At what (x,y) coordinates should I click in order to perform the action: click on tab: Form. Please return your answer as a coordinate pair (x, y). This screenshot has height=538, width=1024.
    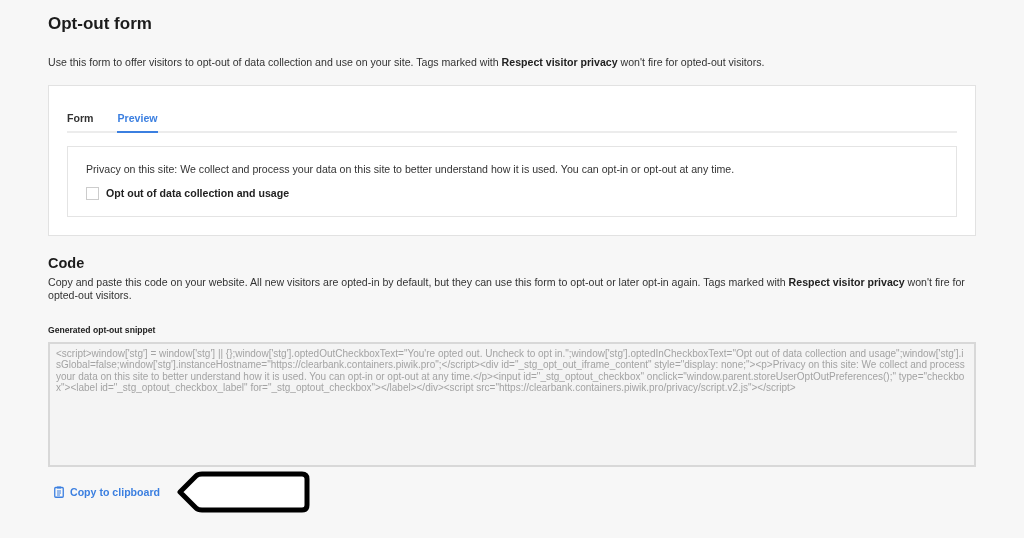
    Looking at the image, I should click on (80, 119).